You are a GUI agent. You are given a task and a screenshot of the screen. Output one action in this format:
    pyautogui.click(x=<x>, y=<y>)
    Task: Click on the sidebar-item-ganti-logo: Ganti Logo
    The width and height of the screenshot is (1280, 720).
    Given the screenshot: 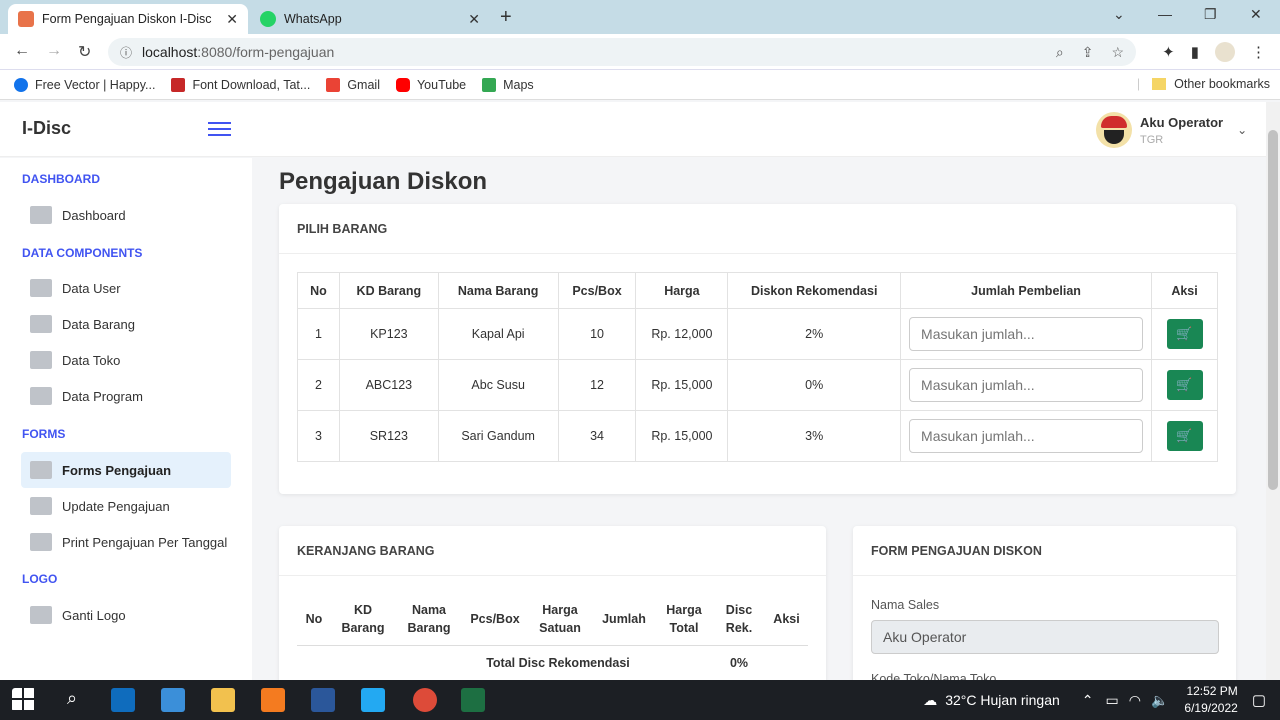 What is the action you would take?
    pyautogui.click(x=126, y=615)
    